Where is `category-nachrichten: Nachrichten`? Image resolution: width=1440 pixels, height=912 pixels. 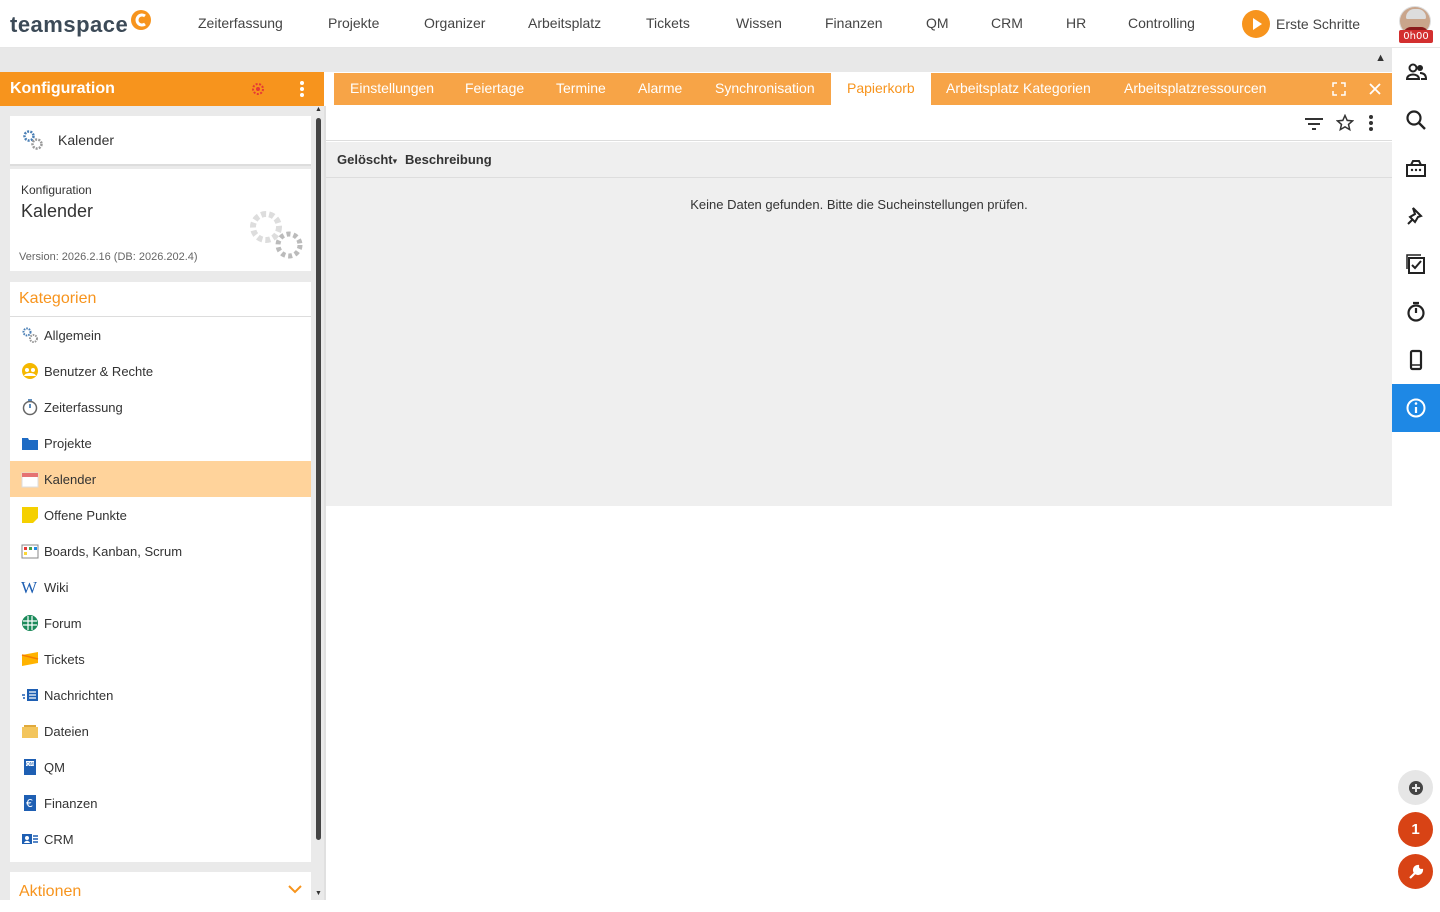 category-nachrichten: Nachrichten is located at coordinates (160, 695).